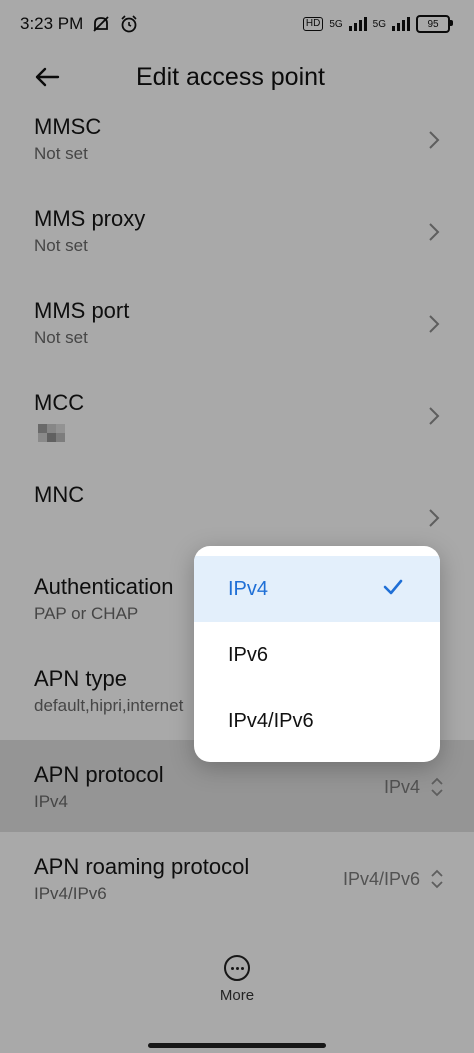  I want to click on option-ipv6: IPv6, so click(317, 655).